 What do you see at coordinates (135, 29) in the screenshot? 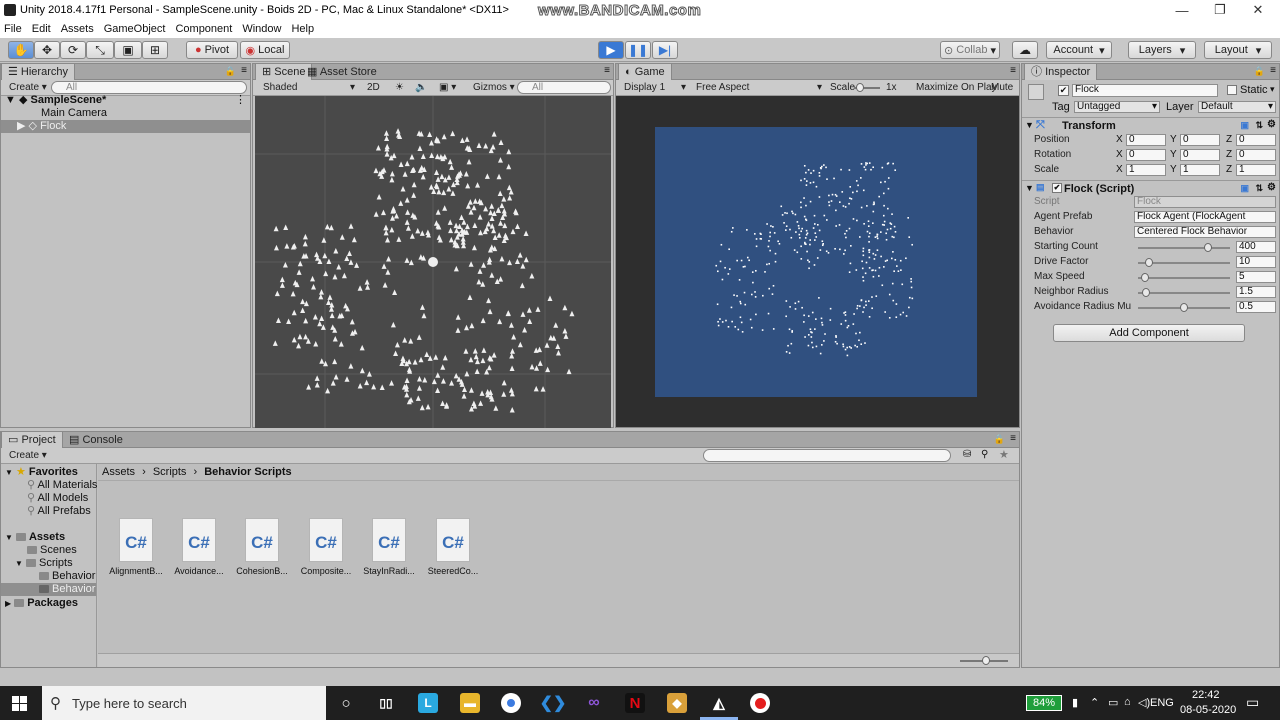
I see `menu-gameobject: GameObject` at bounding box center [135, 29].